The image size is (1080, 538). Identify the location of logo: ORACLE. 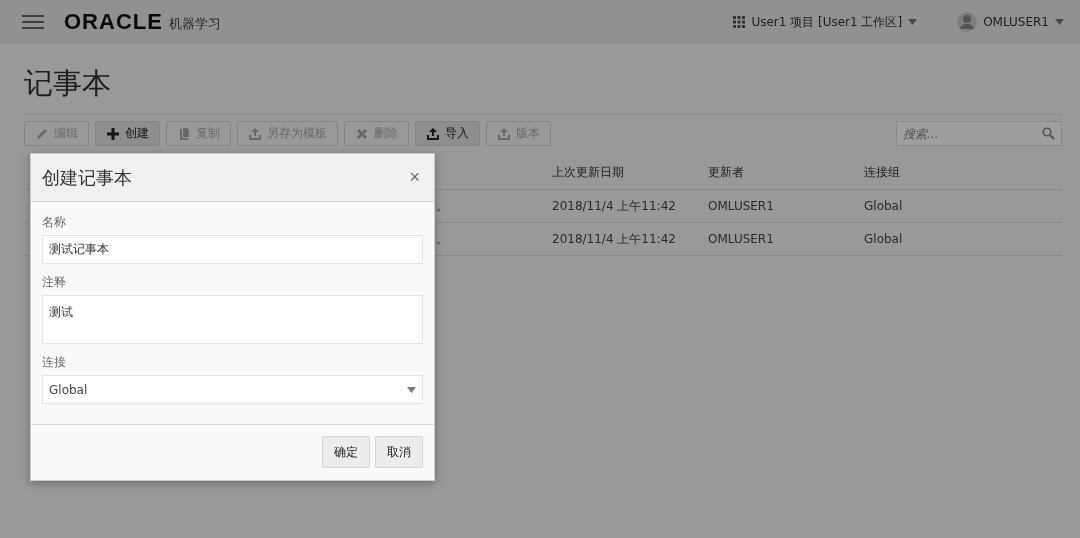
(113, 22).